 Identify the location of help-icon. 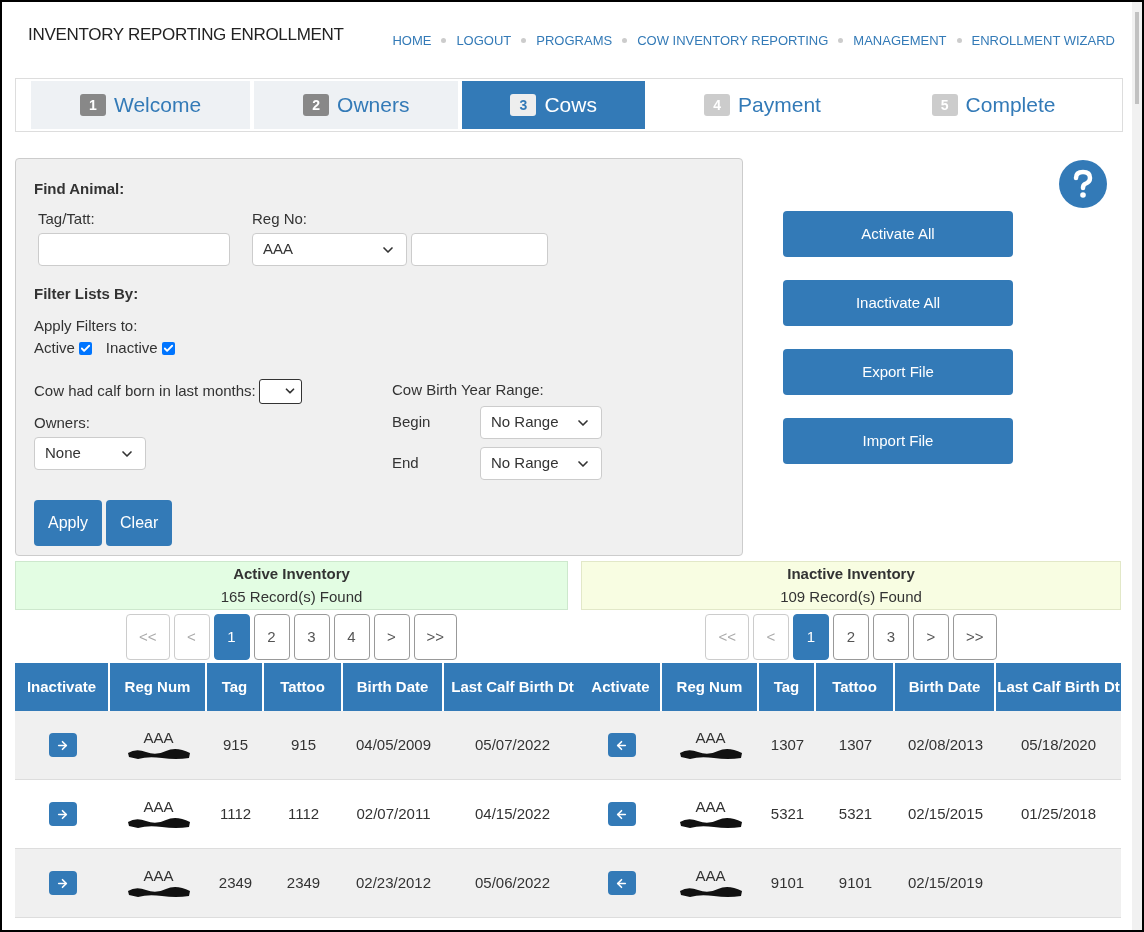
(1083, 184).